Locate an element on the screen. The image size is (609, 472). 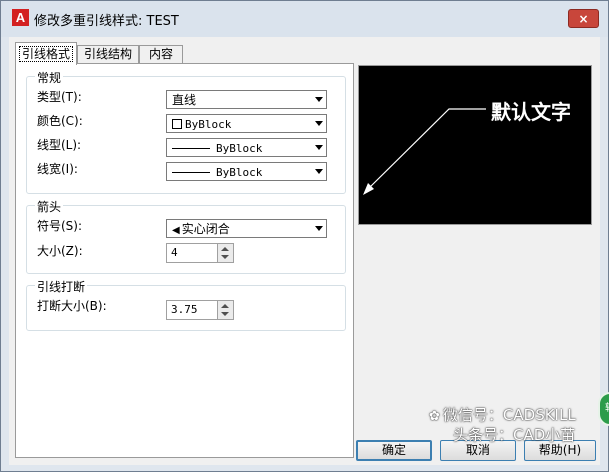
type-value: 直线 is located at coordinates (184, 100).